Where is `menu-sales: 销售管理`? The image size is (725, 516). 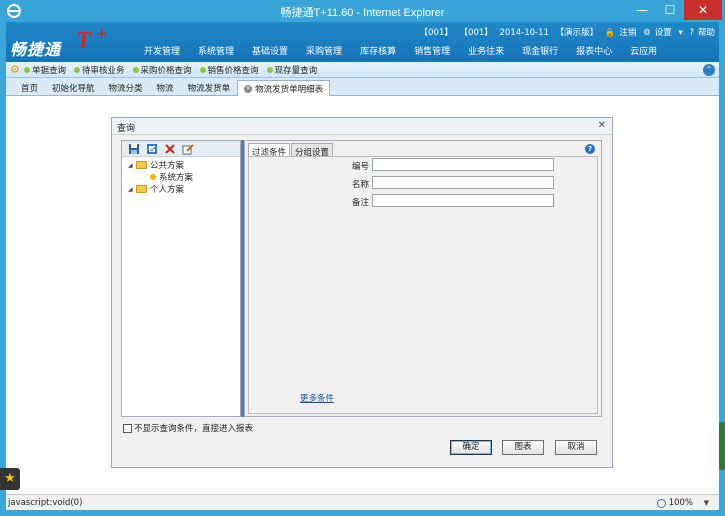
menu-sales: 销售管理 is located at coordinates (432, 52).